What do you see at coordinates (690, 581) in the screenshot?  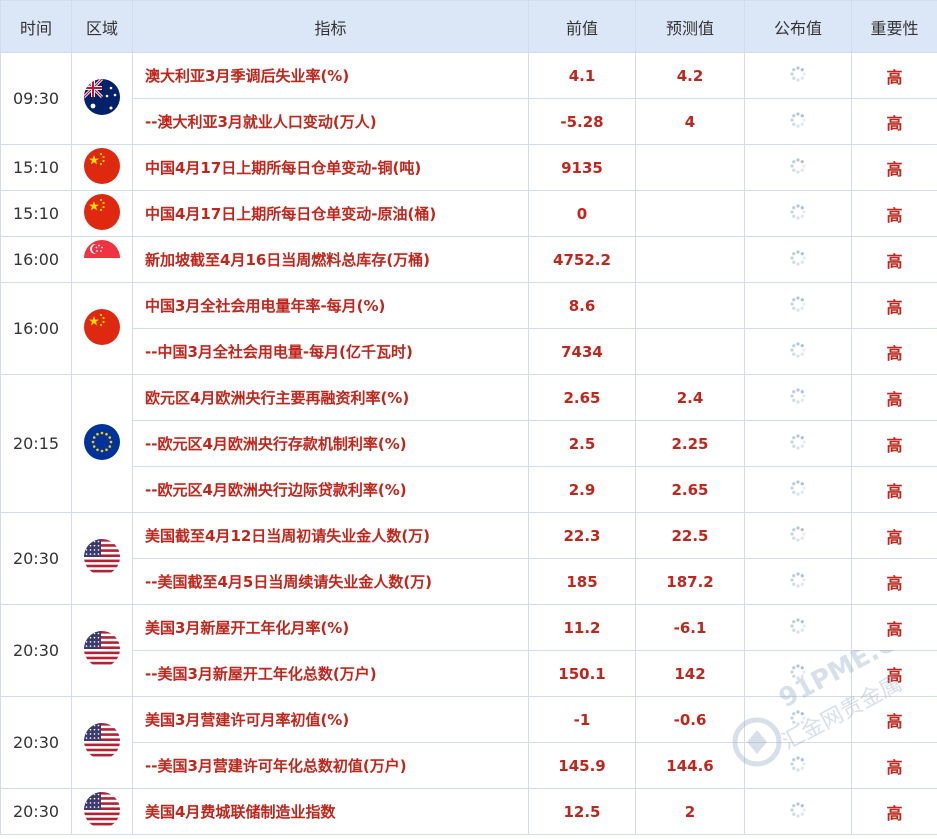 I see `forecast-value: 187.2` at bounding box center [690, 581].